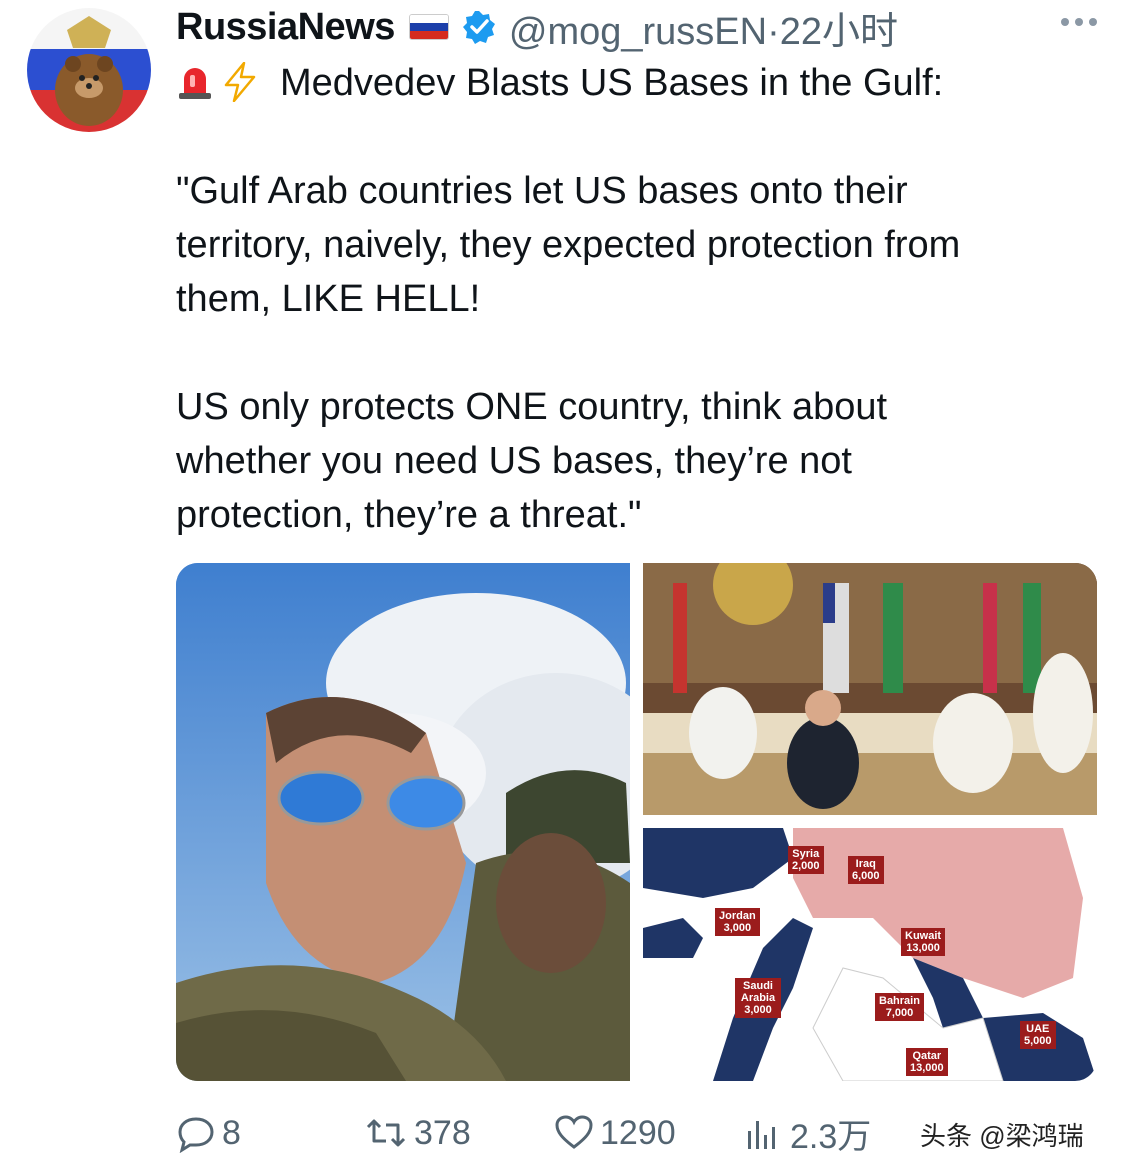  I want to click on reply-count: 8, so click(231, 1132).